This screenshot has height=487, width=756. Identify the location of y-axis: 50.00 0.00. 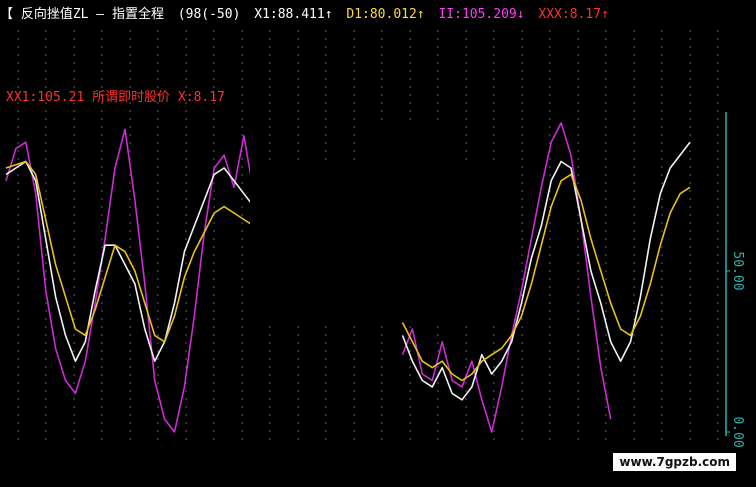
(735, 280).